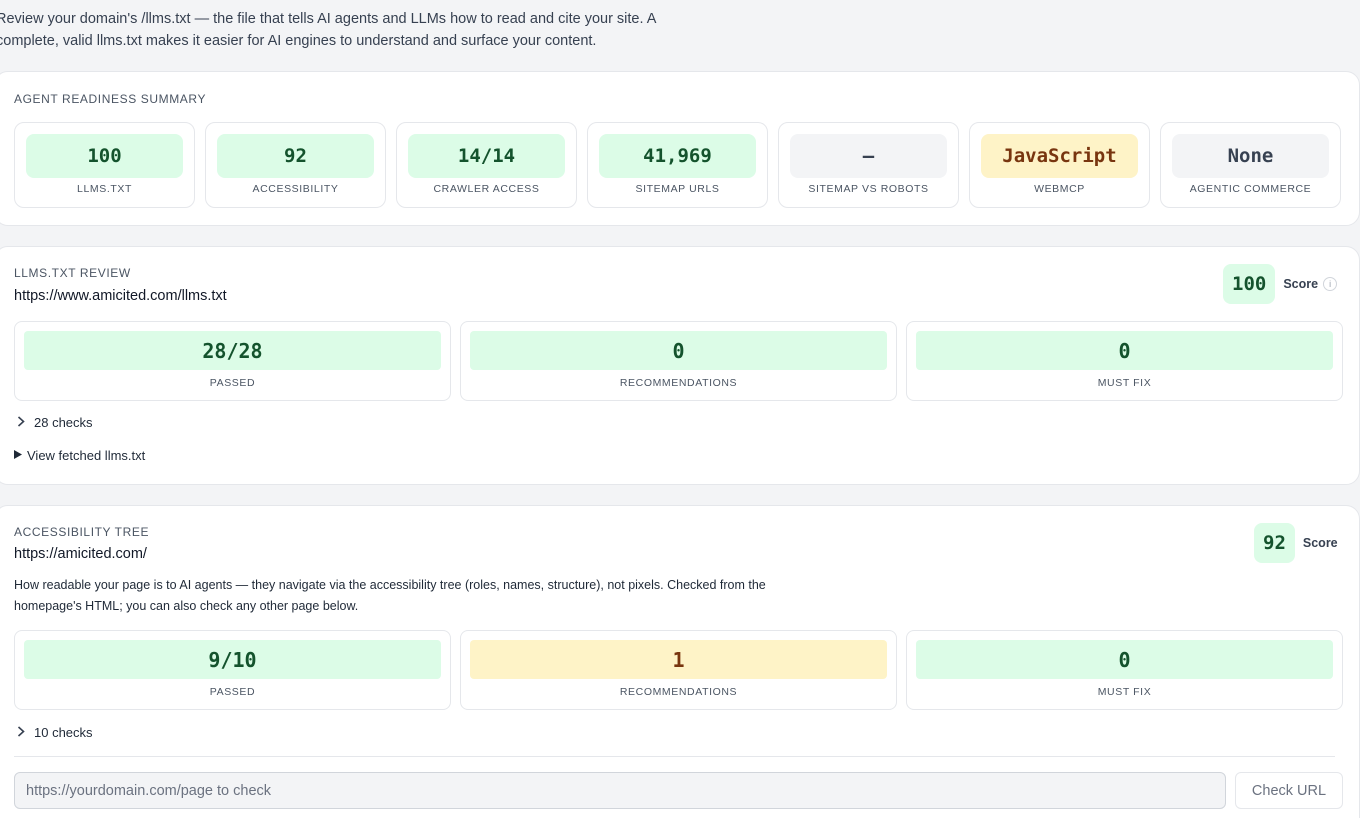 This screenshot has width=1360, height=818. I want to click on tile-value: JavaScript, so click(1059, 156).